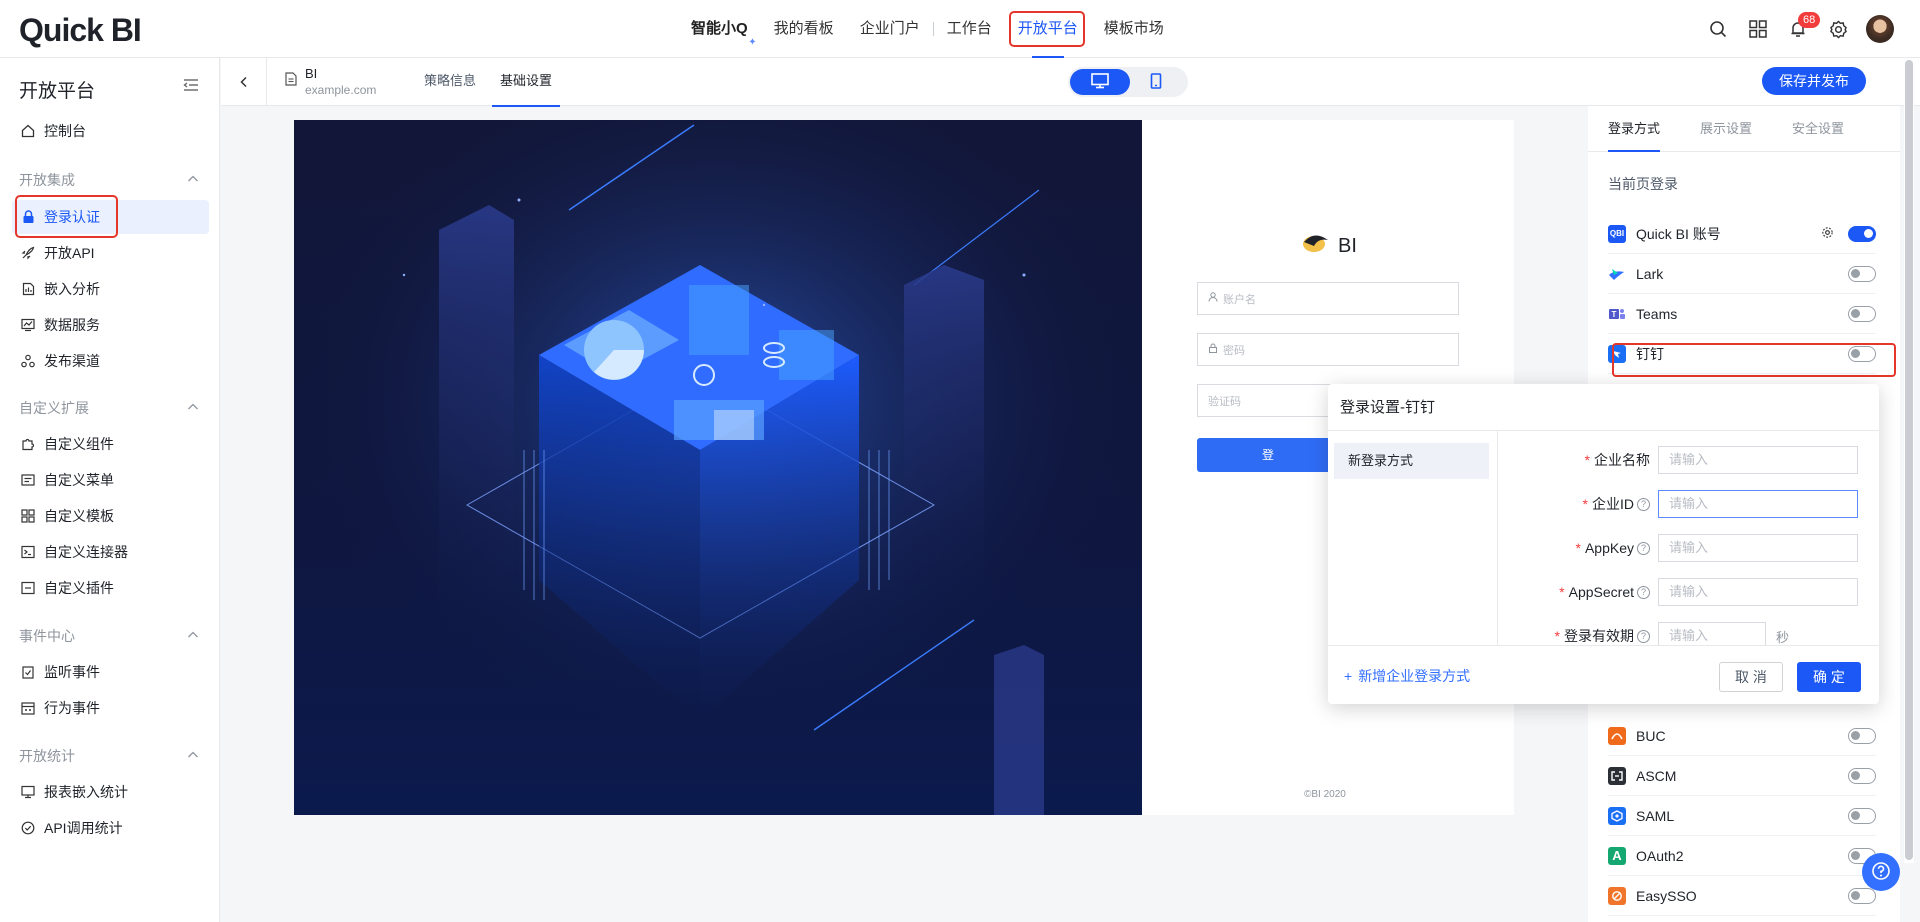 This screenshot has height=922, width=1920. I want to click on sidebar-item-listen-event: 监听事件, so click(110, 672).